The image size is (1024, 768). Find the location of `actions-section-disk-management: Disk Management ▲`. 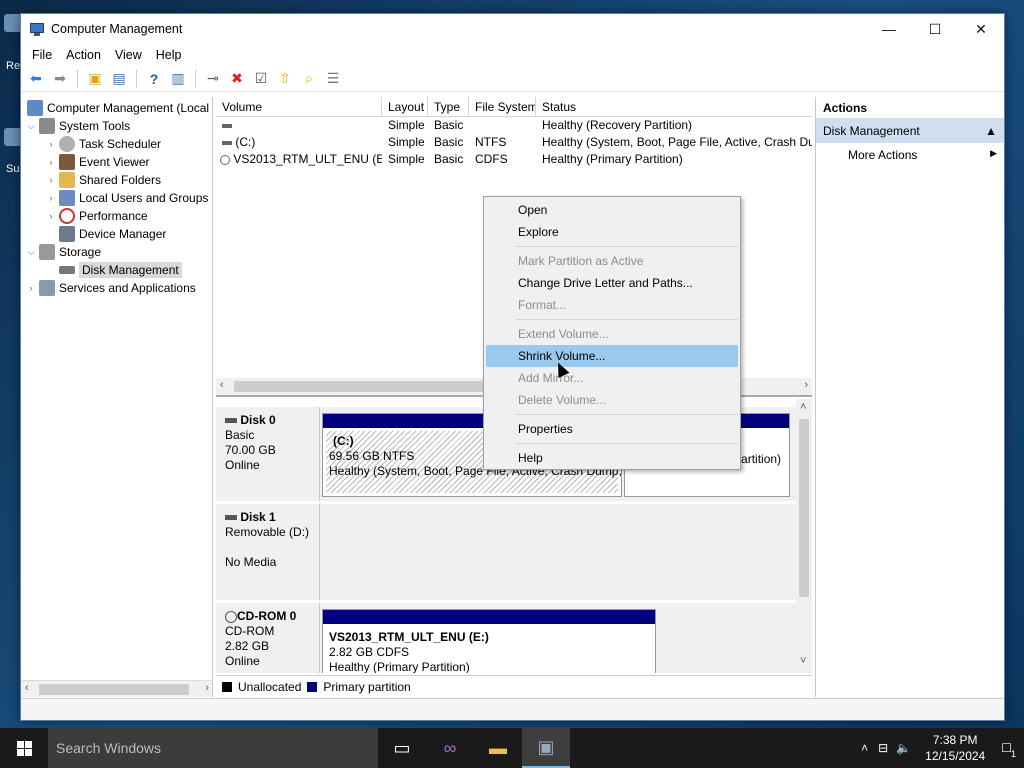

actions-section-disk-management: Disk Management ▲ is located at coordinates (910, 131).